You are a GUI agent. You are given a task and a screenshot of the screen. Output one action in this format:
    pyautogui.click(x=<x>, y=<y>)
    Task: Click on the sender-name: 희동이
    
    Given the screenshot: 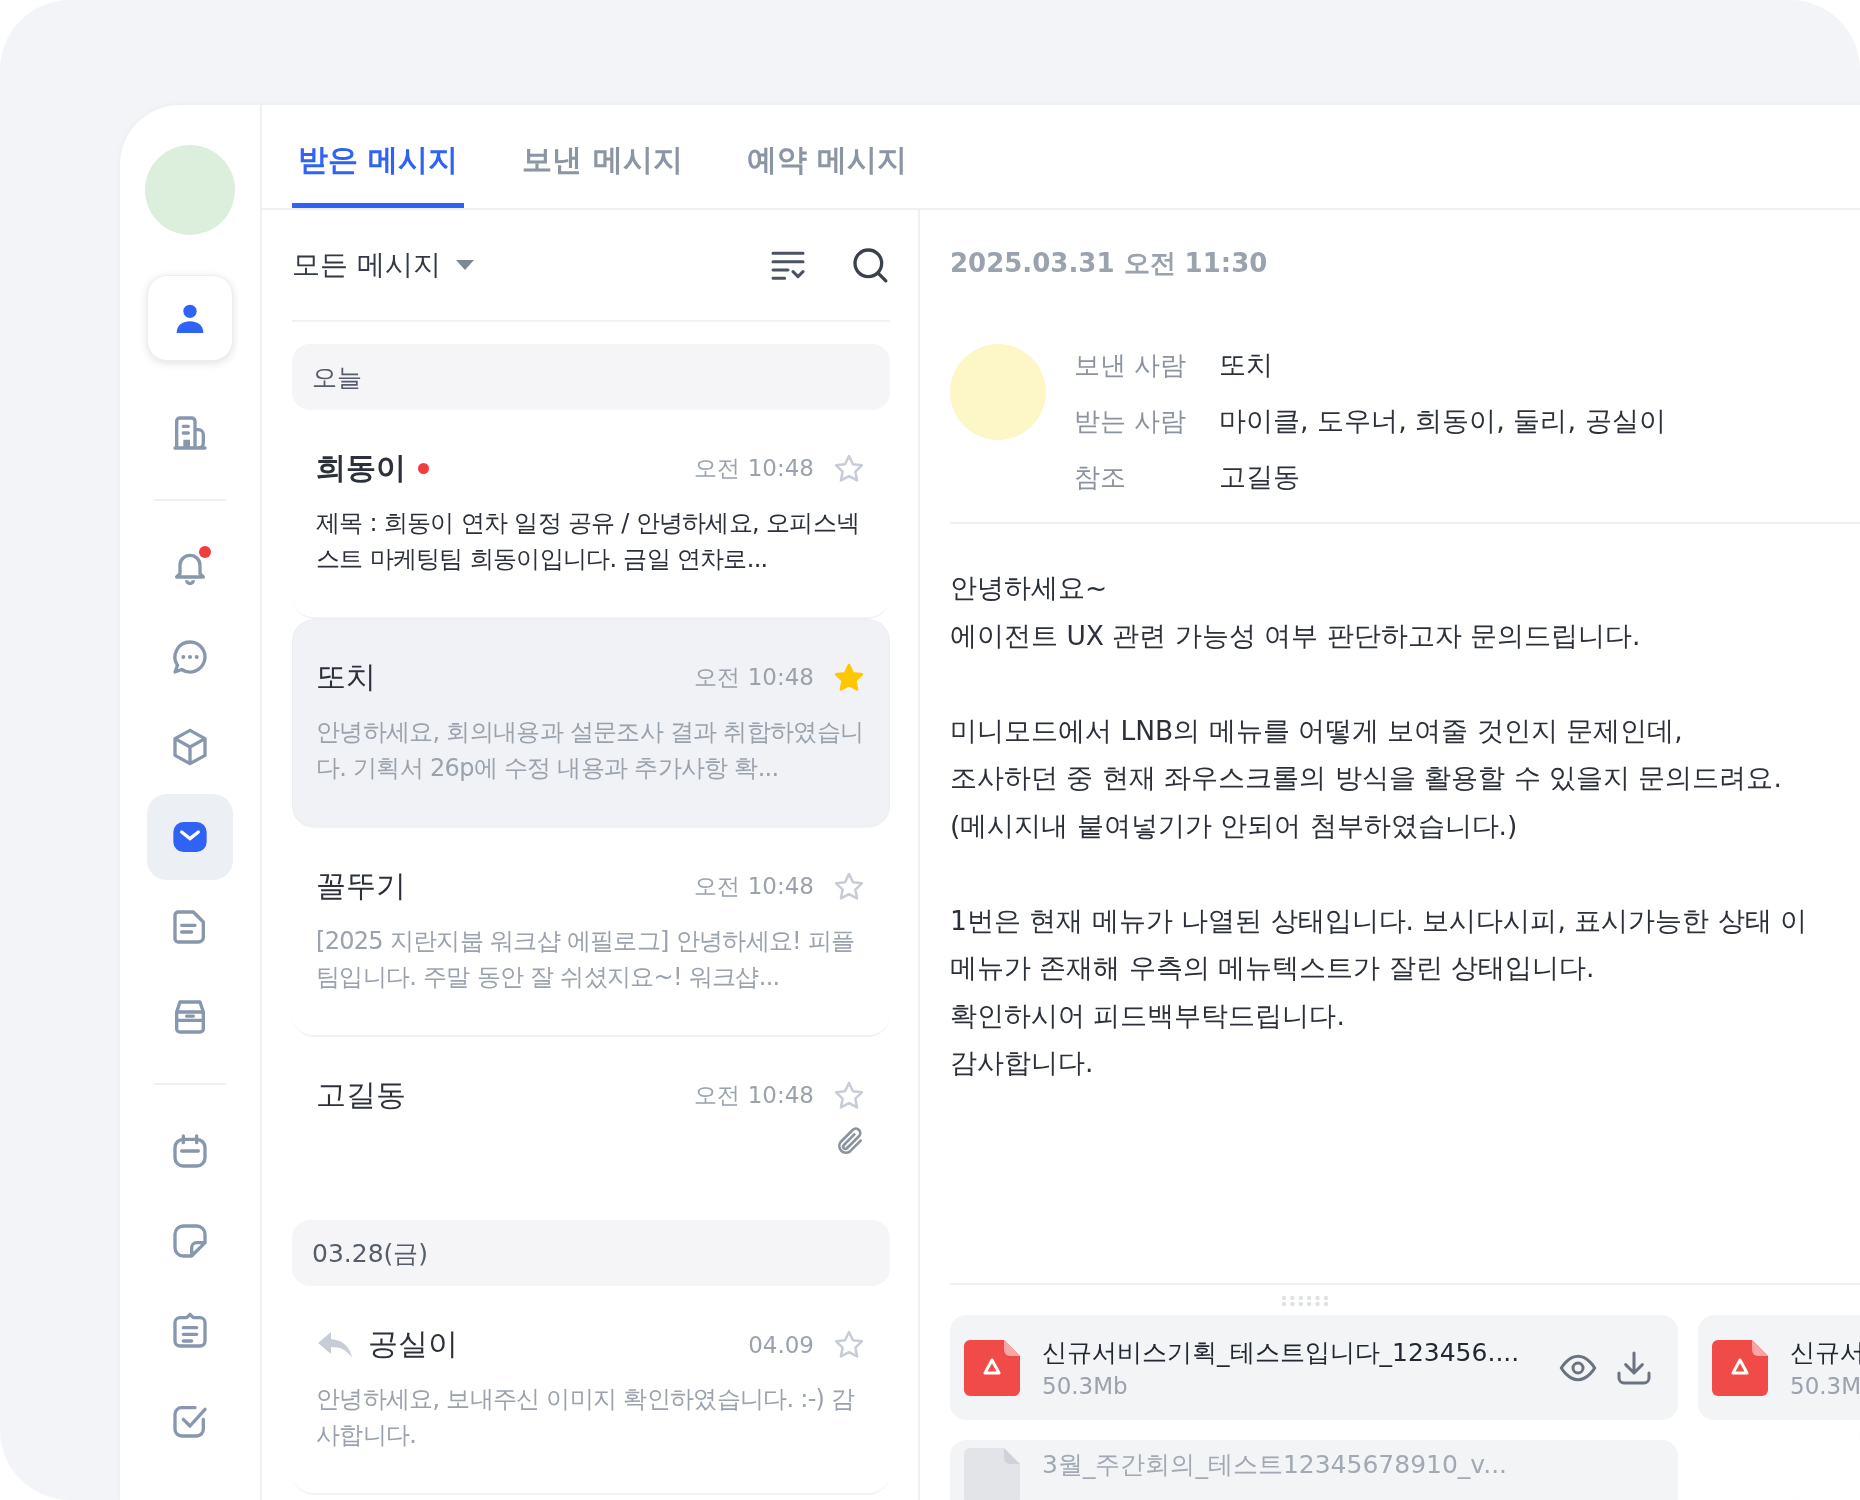 What is the action you would take?
    pyautogui.click(x=361, y=468)
    